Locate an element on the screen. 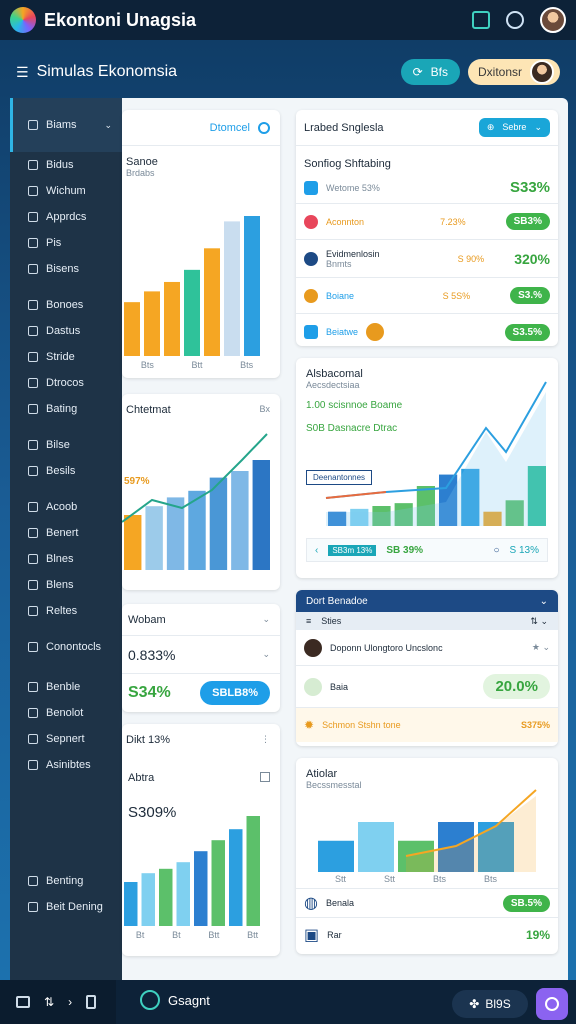 The height and width of the screenshot is (1024, 576). sidebar-item: Blens is located at coordinates (66, 585).